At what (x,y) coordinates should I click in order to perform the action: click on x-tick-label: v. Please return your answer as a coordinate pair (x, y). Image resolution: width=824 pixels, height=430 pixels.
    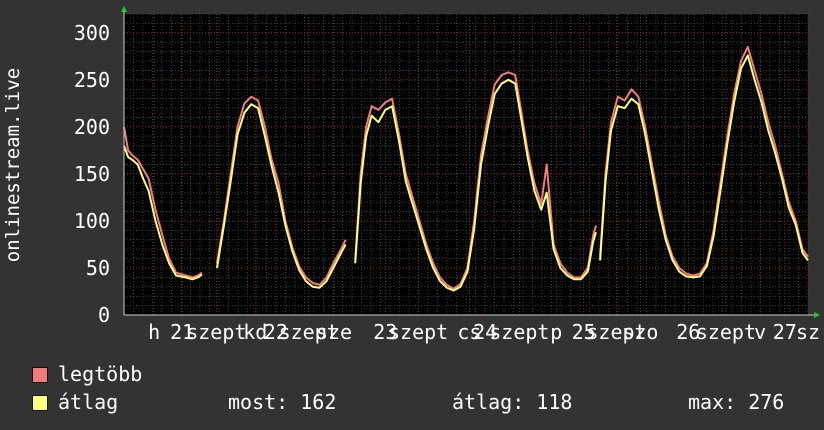
    Looking at the image, I should click on (760, 332).